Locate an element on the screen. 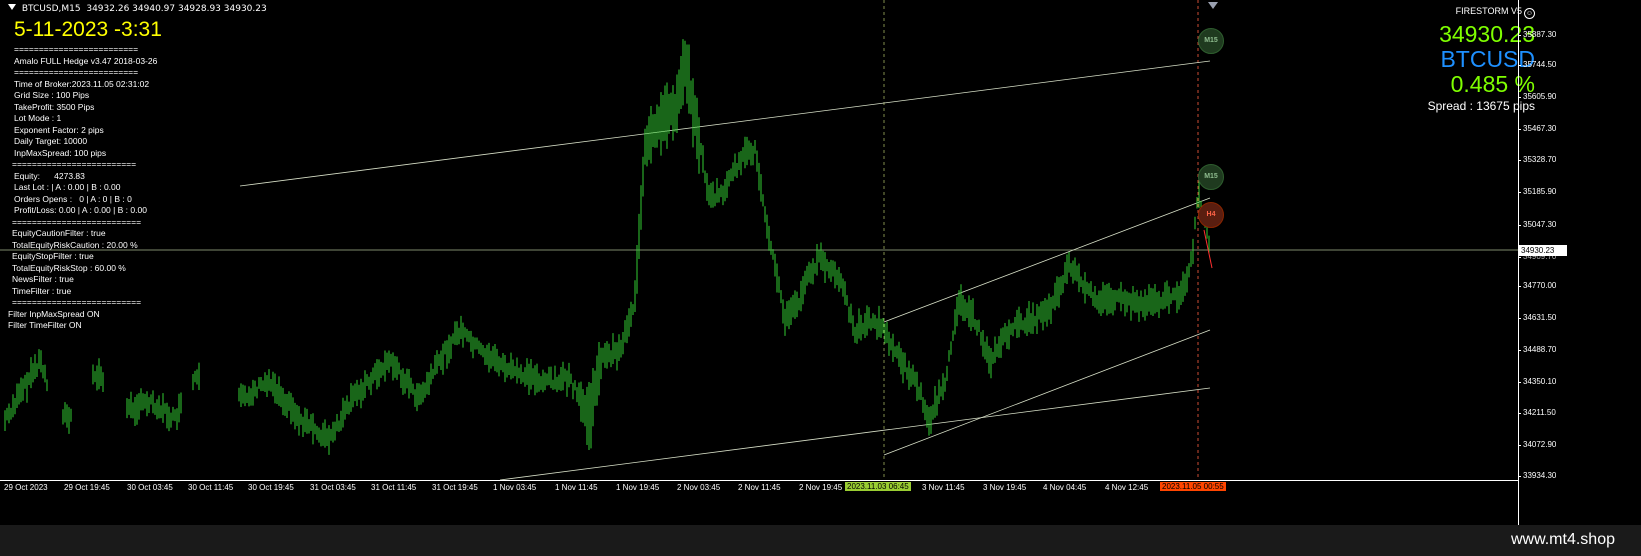 The height and width of the screenshot is (556, 1641). price-tick-label: 34770.00 is located at coordinates (1537, 285).